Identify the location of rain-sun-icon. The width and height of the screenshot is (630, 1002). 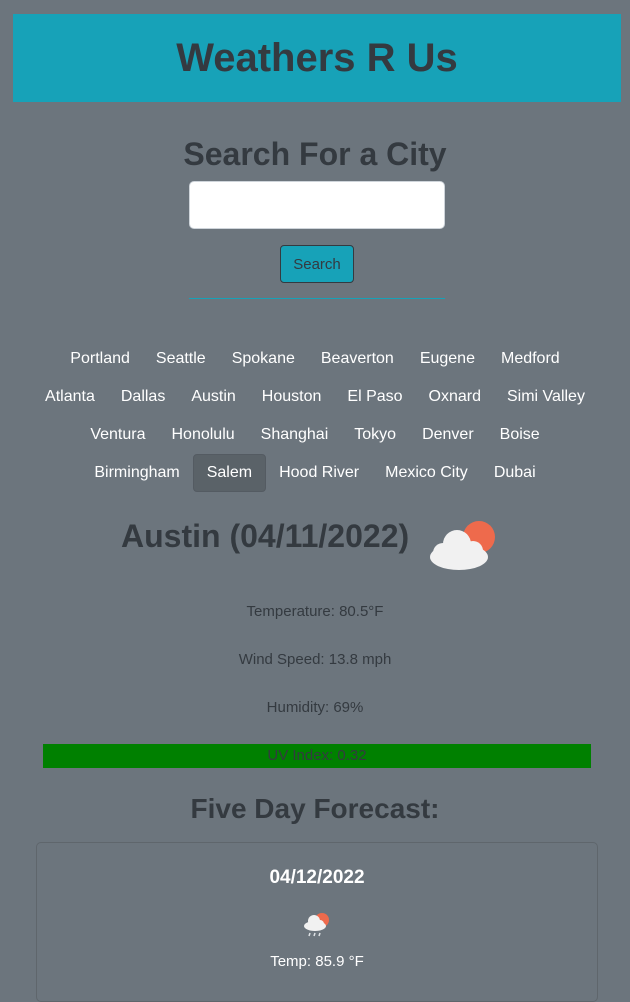
(316, 925).